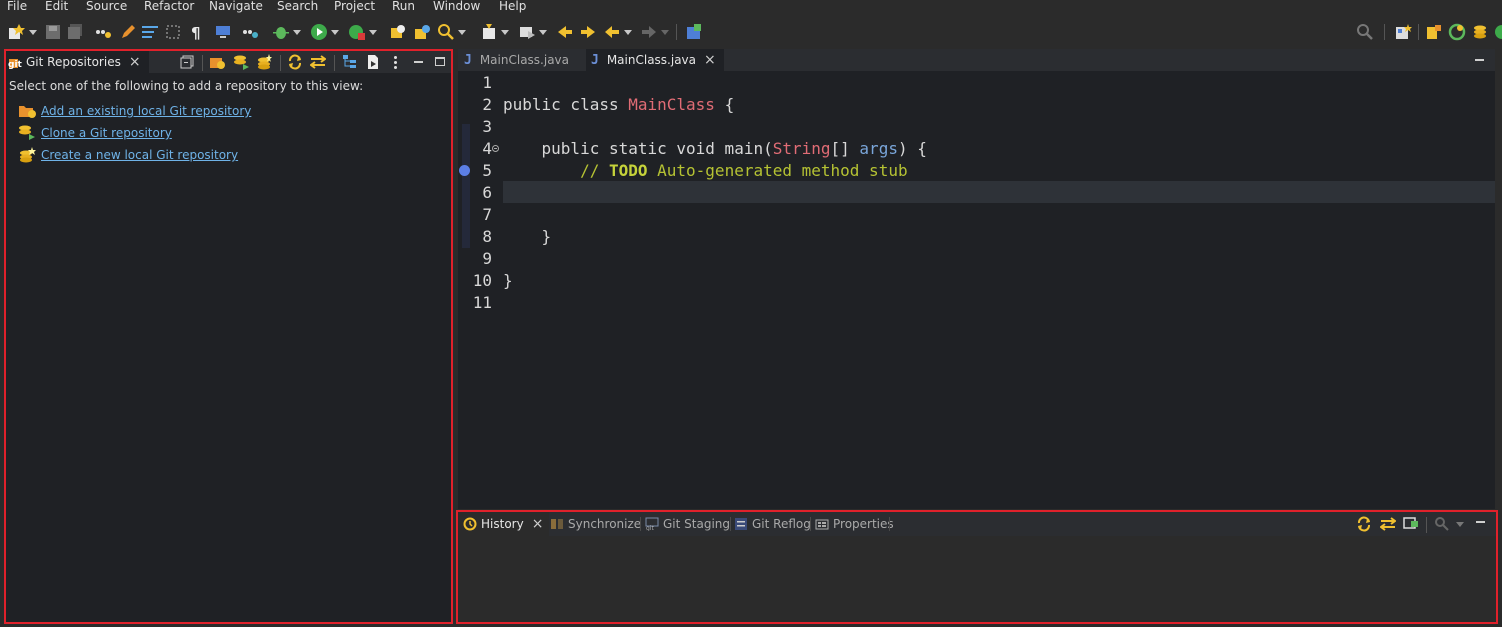 The image size is (1502, 627). Describe the element at coordinates (456, 6) in the screenshot. I see `menu-window: Window` at that location.